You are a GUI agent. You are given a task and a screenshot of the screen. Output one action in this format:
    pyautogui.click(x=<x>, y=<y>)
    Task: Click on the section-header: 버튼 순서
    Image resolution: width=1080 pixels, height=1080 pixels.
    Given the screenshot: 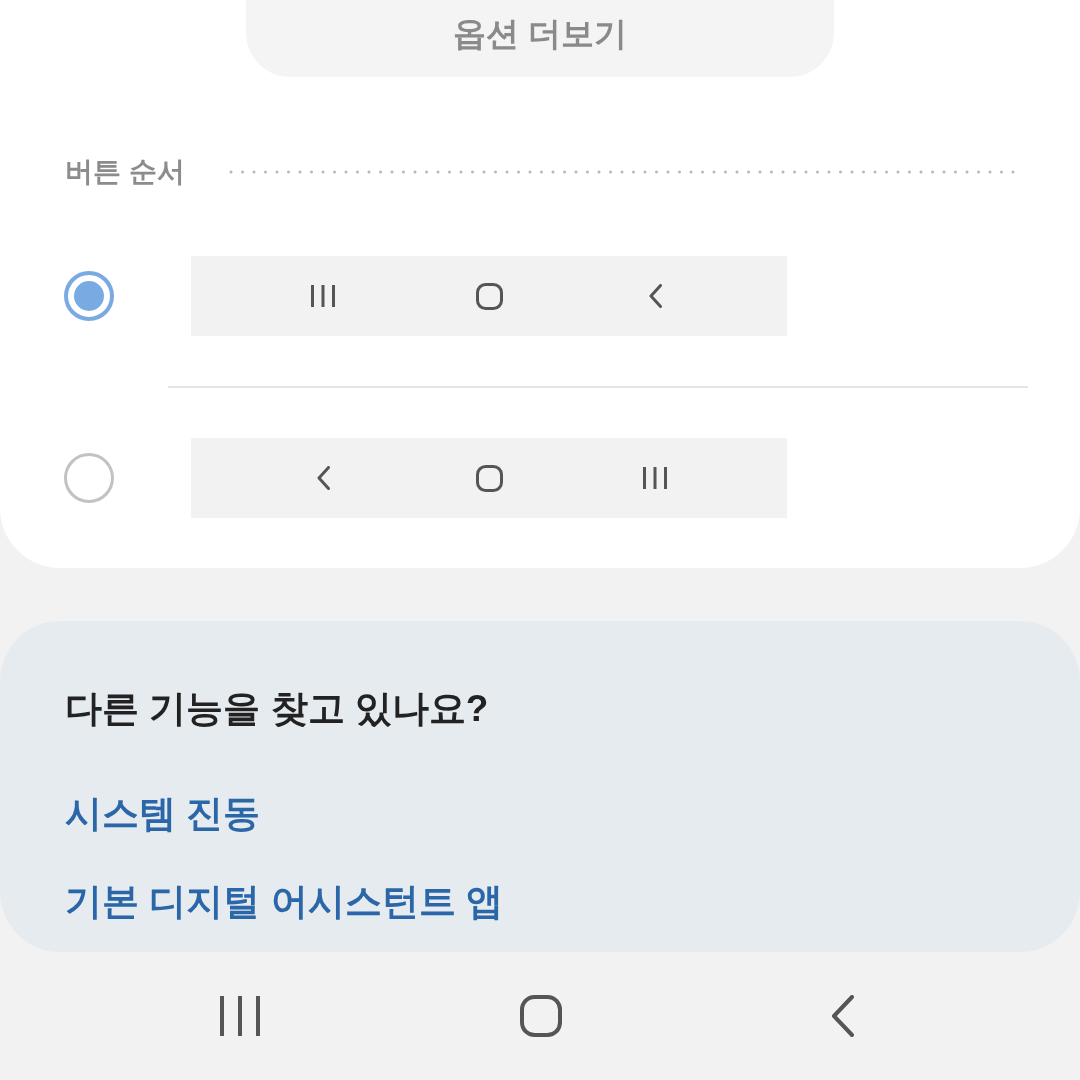 What is the action you would take?
    pyautogui.click(x=125, y=172)
    